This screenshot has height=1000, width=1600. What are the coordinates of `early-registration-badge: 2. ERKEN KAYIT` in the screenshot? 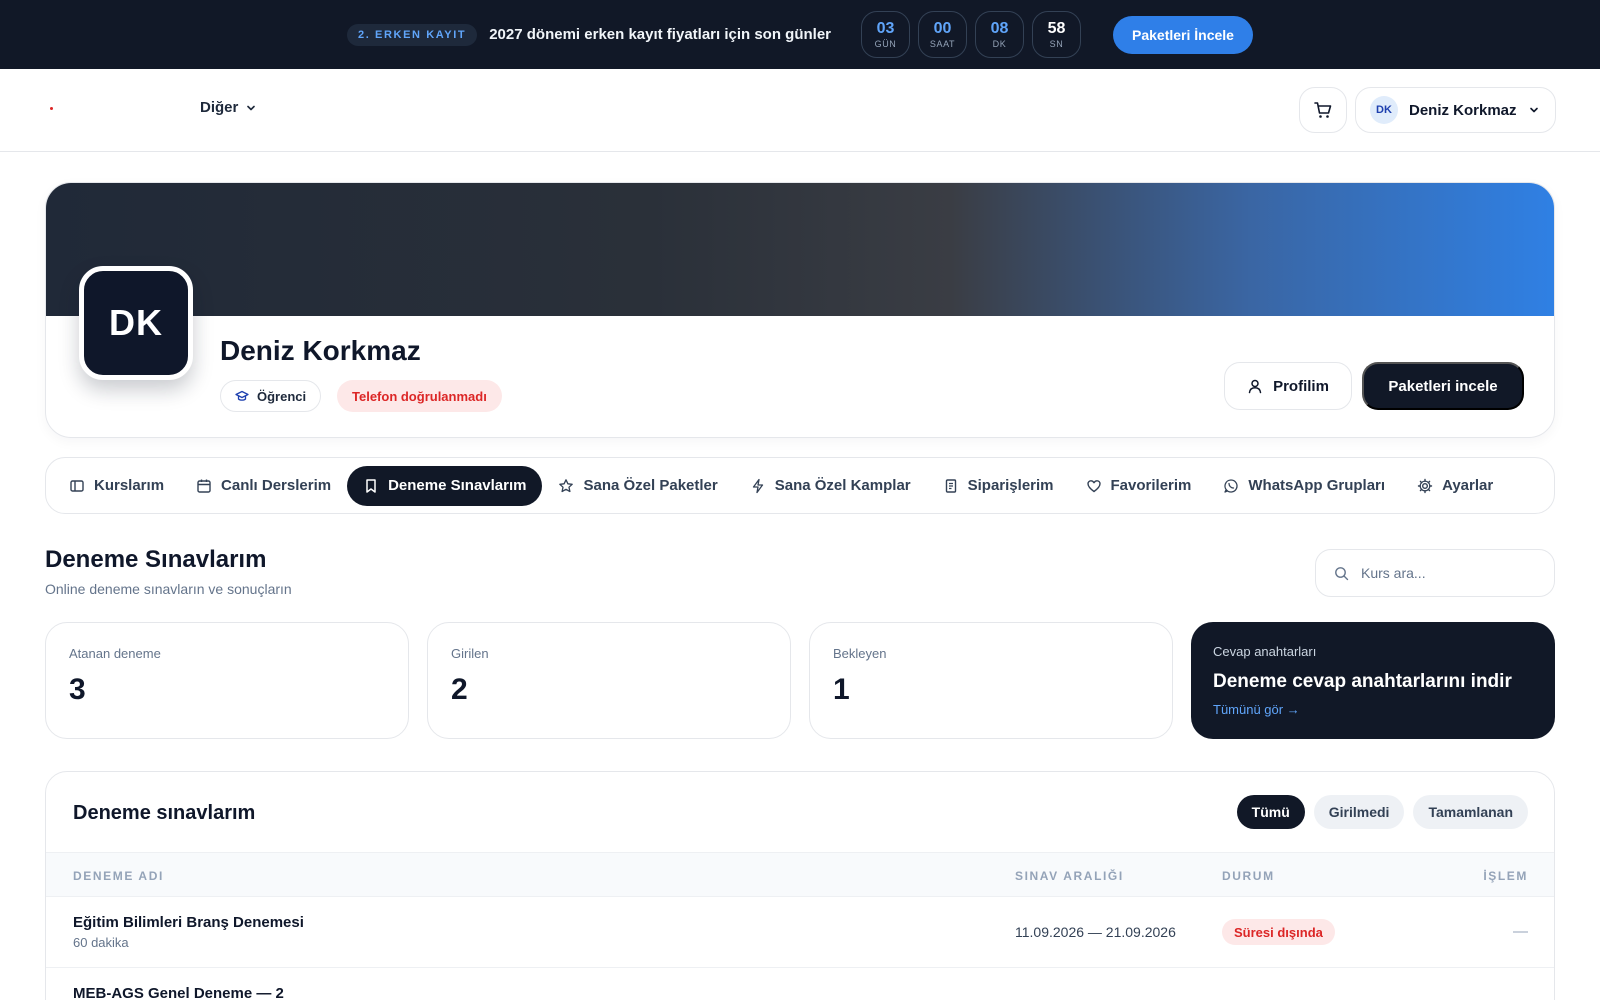 It's located at (412, 34).